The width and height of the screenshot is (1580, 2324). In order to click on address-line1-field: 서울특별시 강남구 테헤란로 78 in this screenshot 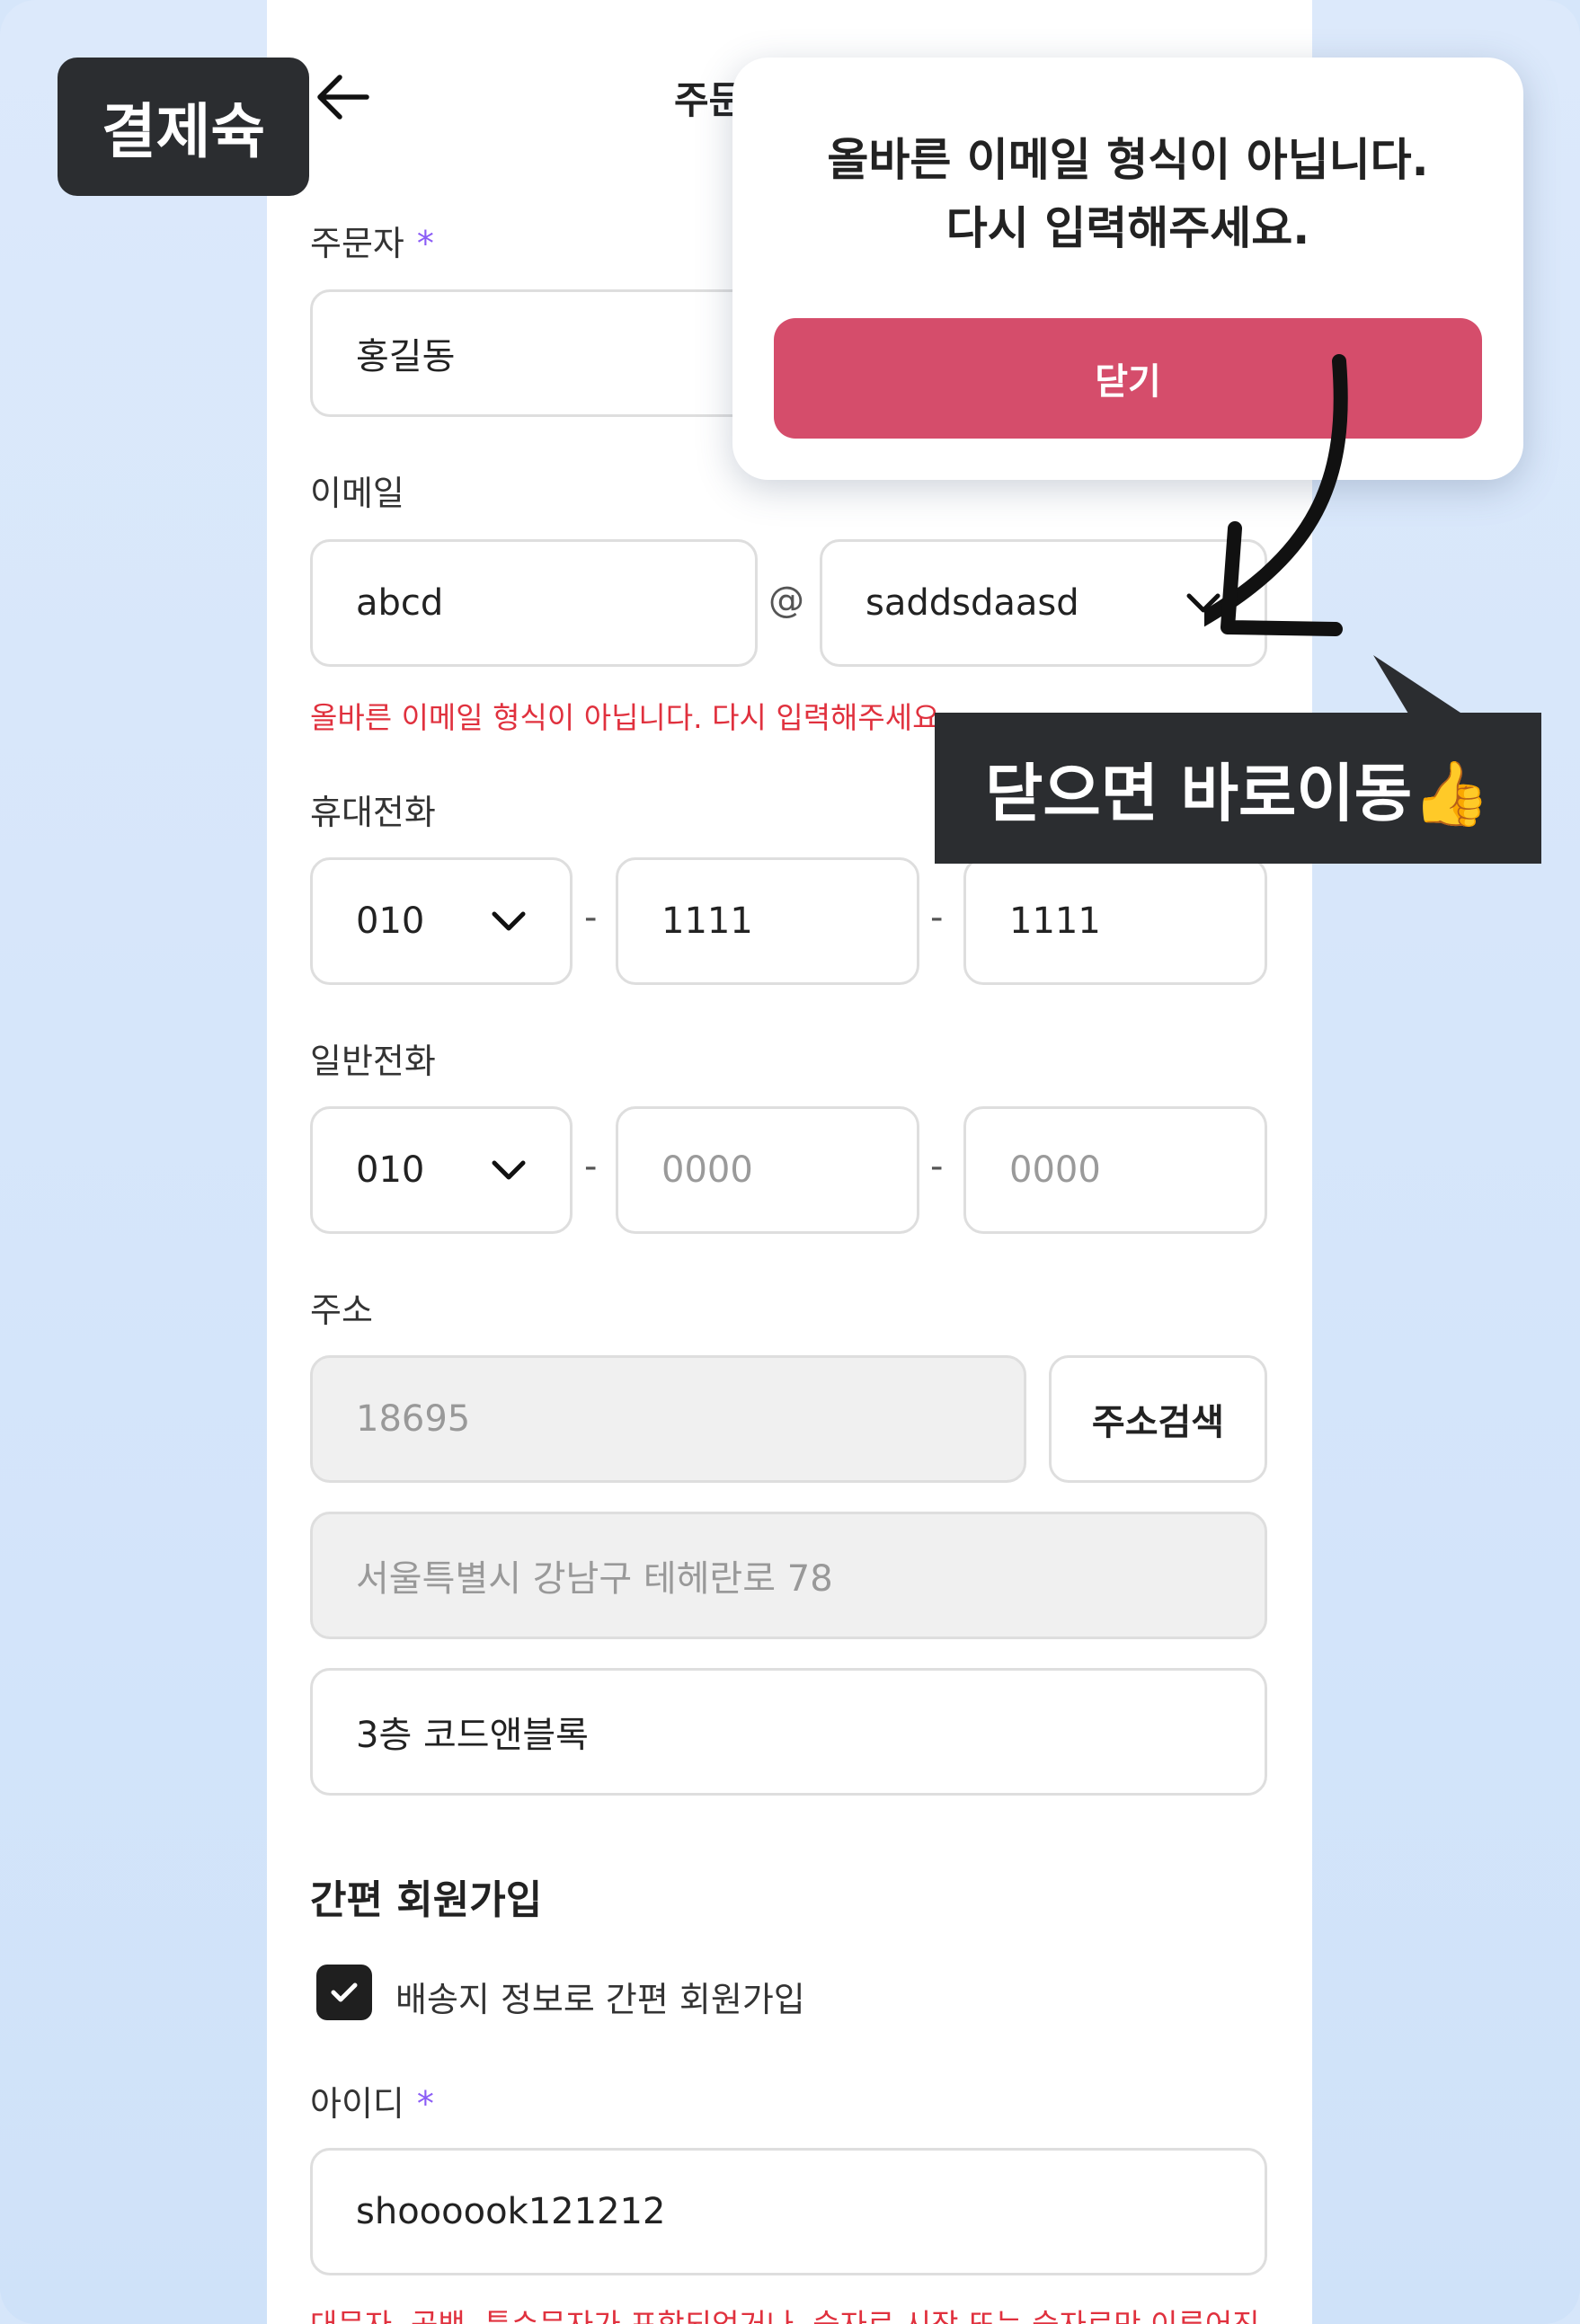, I will do `click(788, 1575)`.